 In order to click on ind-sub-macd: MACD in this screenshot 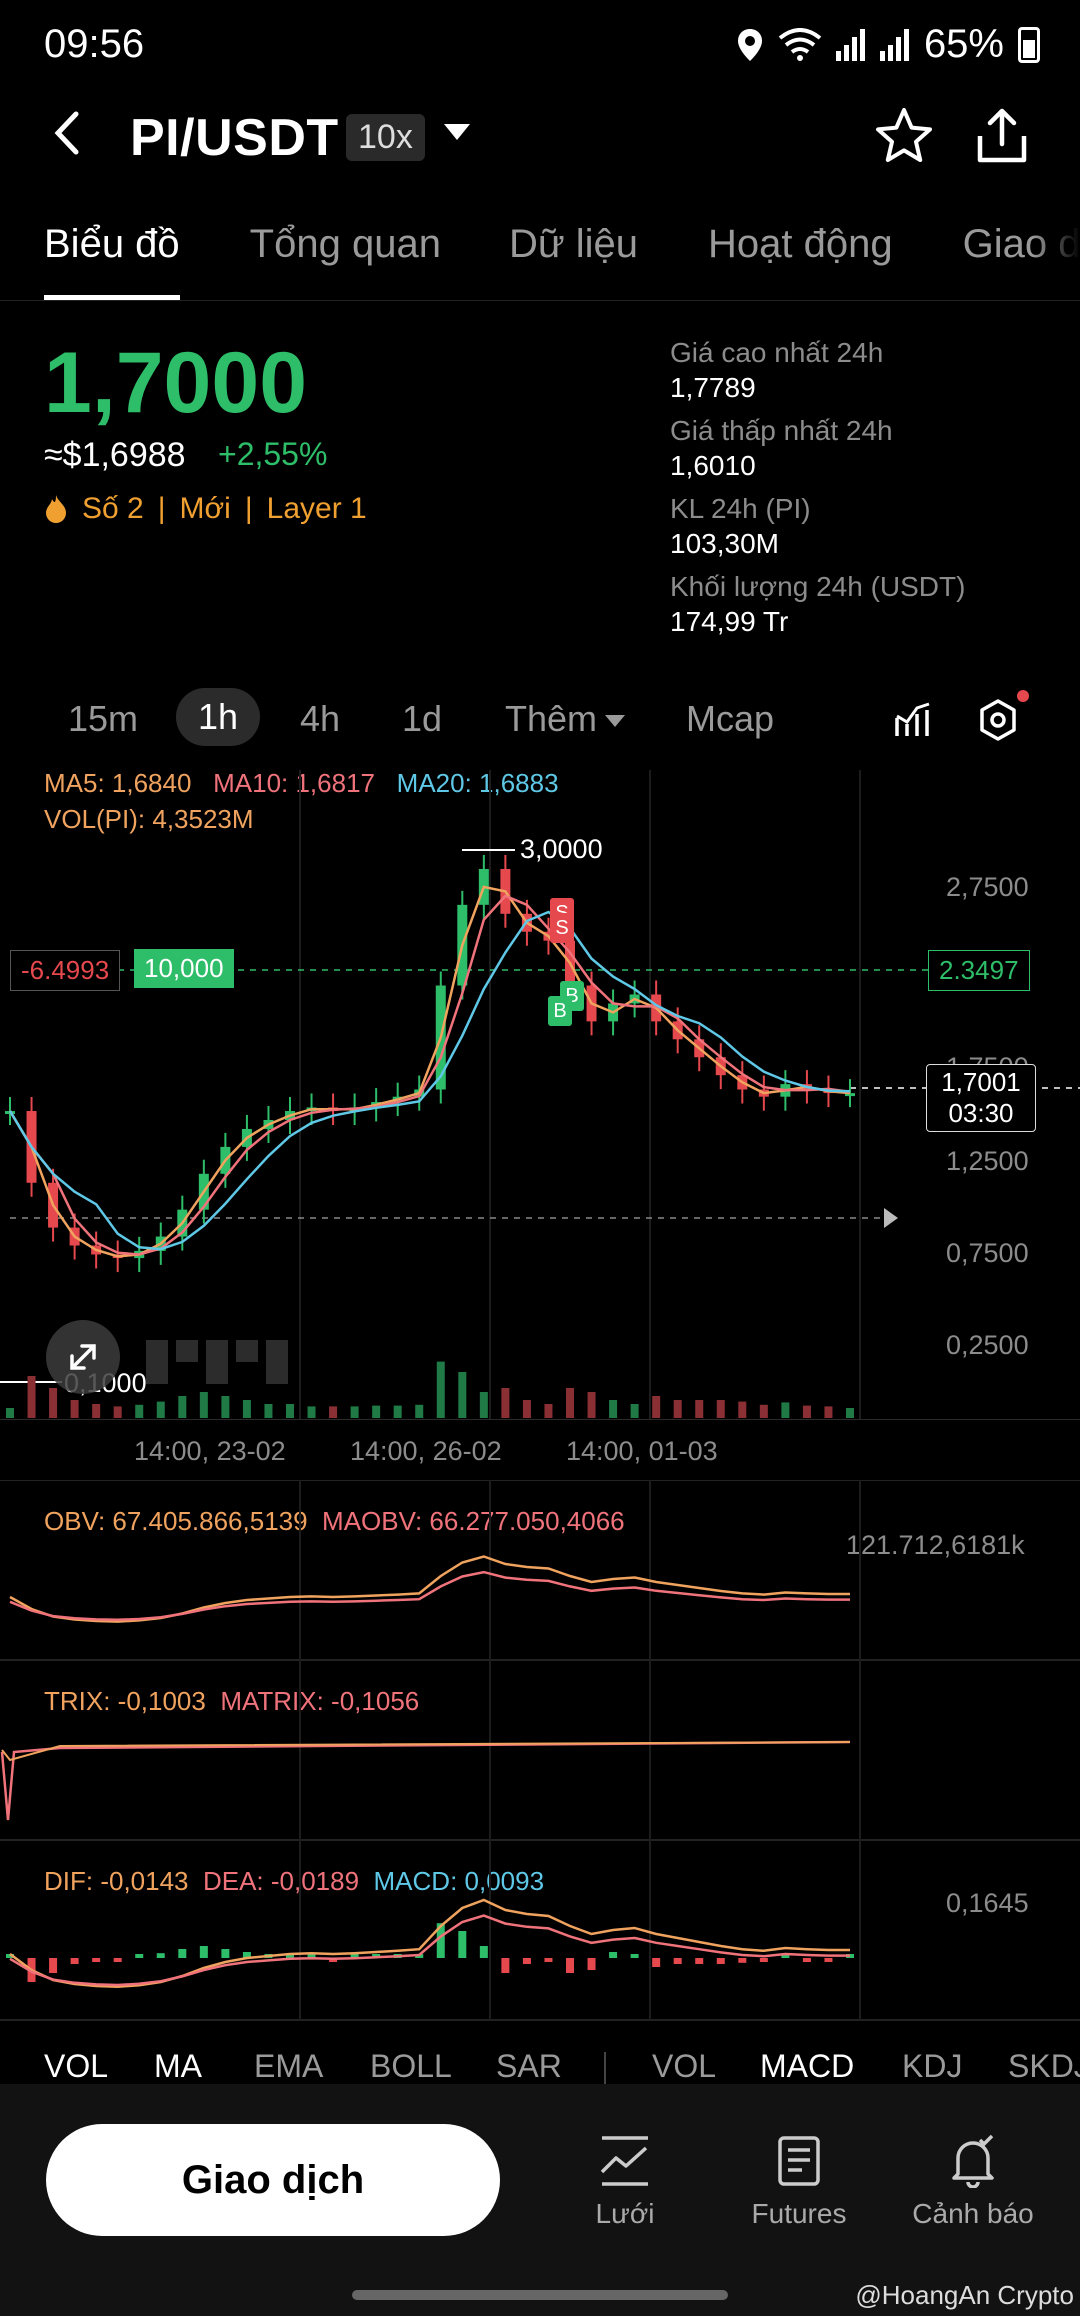, I will do `click(807, 2066)`.